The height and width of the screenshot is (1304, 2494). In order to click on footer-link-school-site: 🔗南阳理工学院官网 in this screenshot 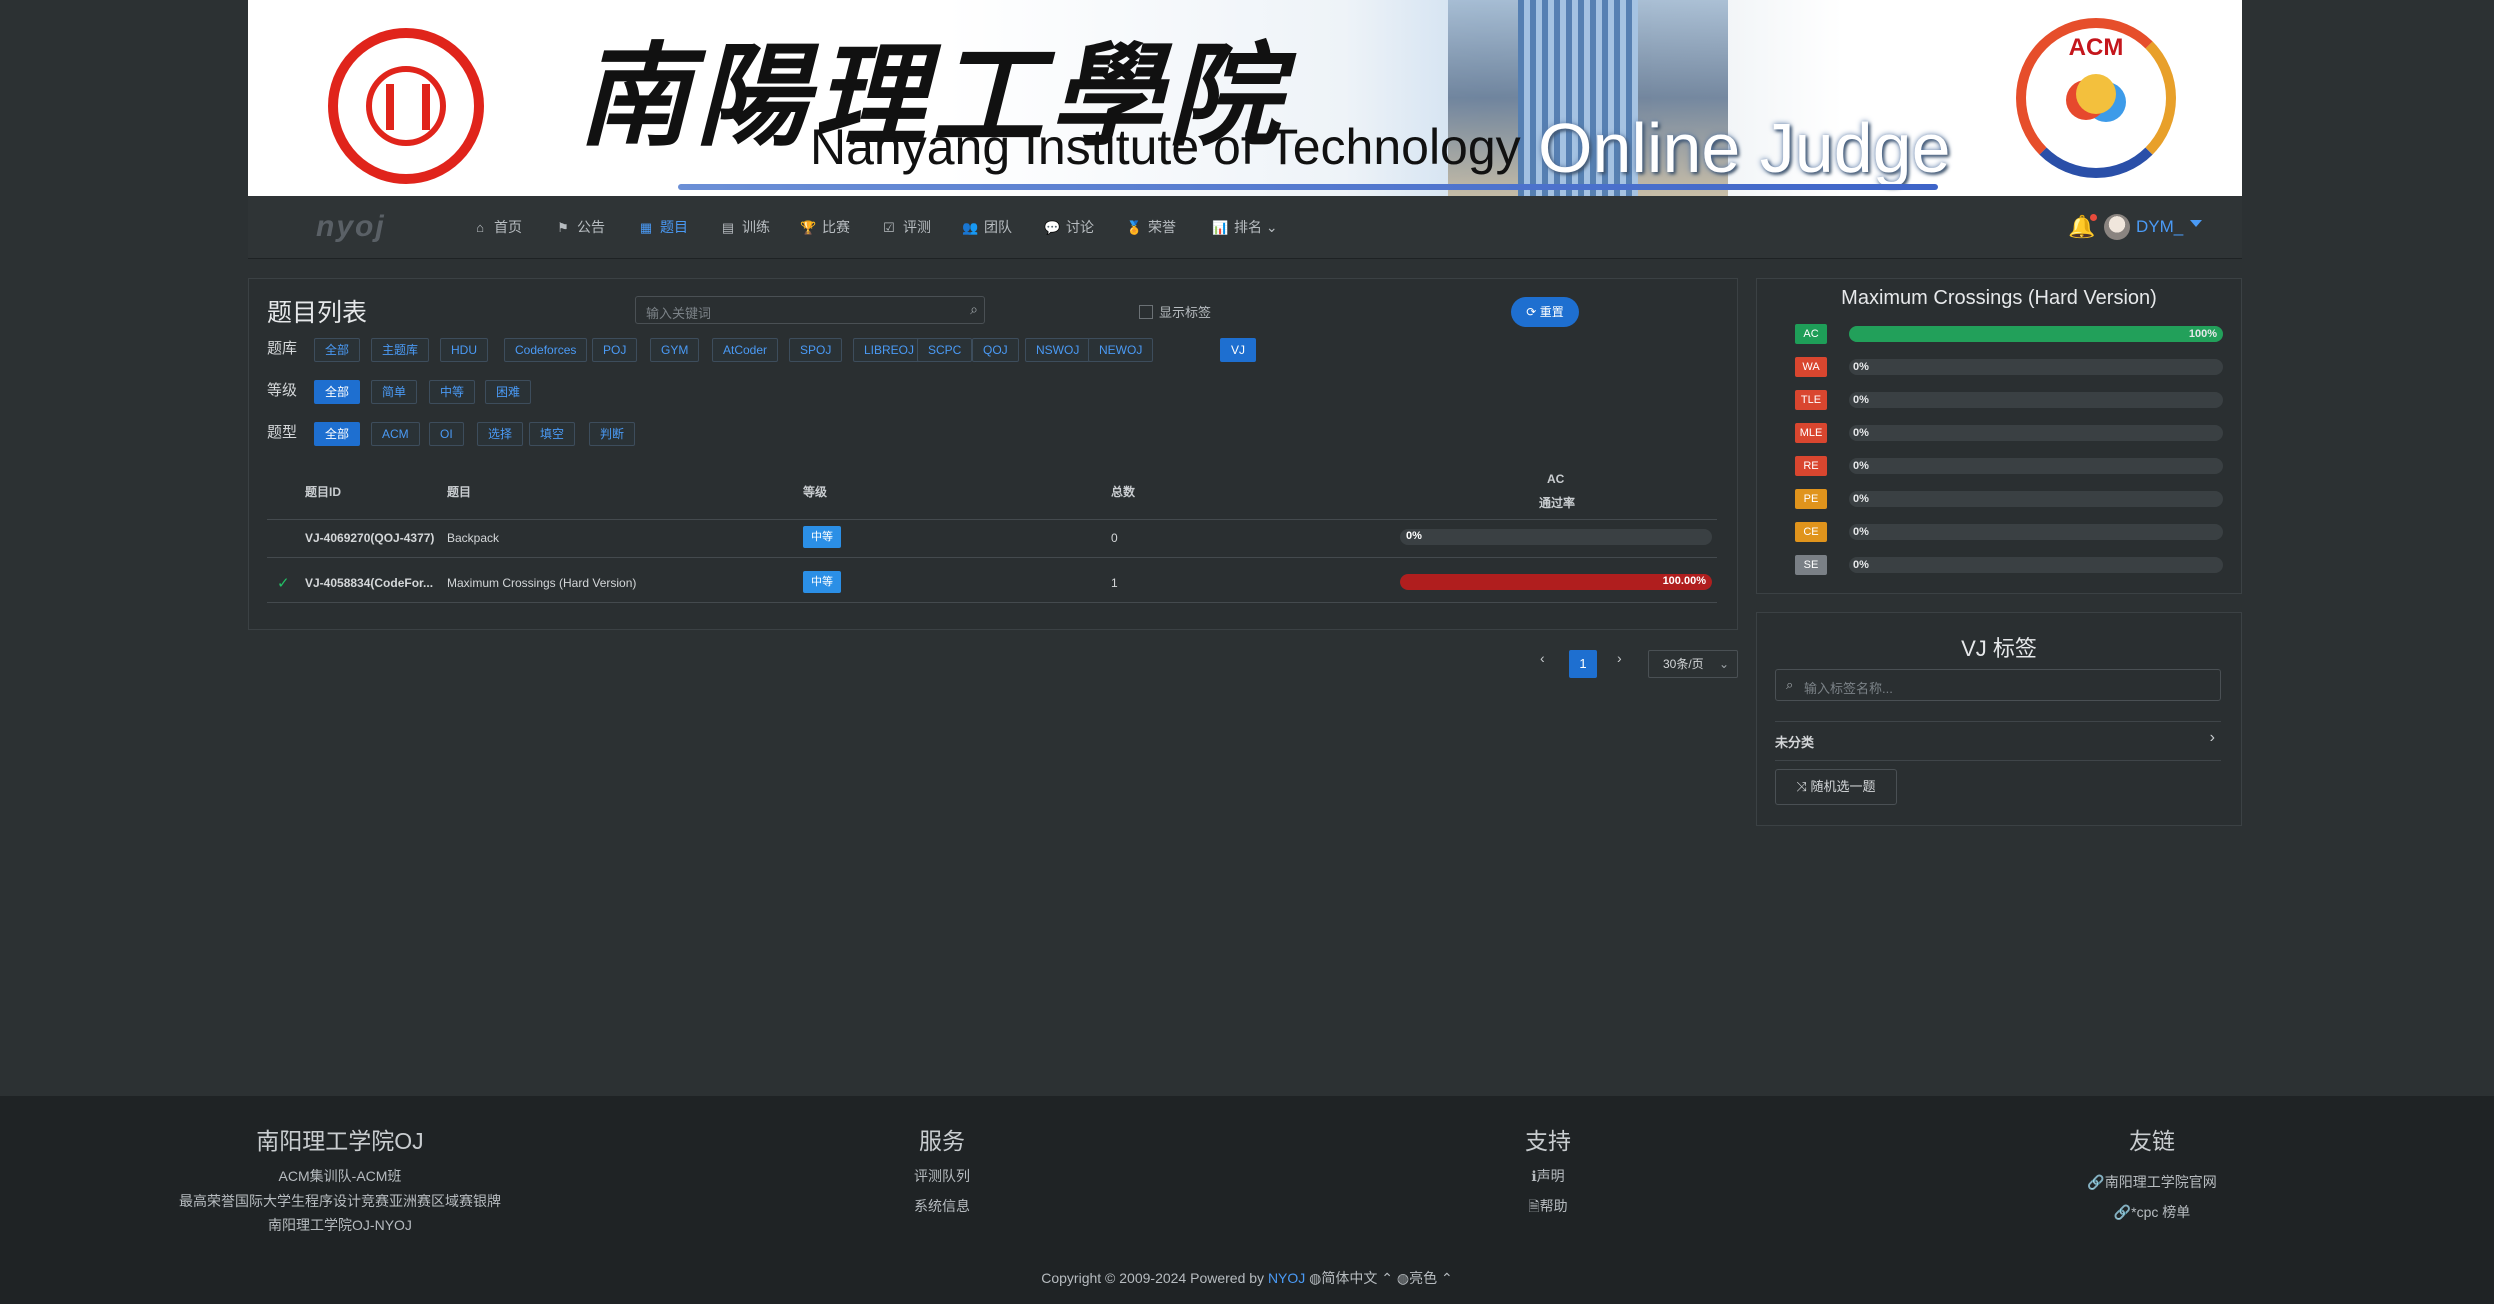, I will do `click(2152, 1182)`.